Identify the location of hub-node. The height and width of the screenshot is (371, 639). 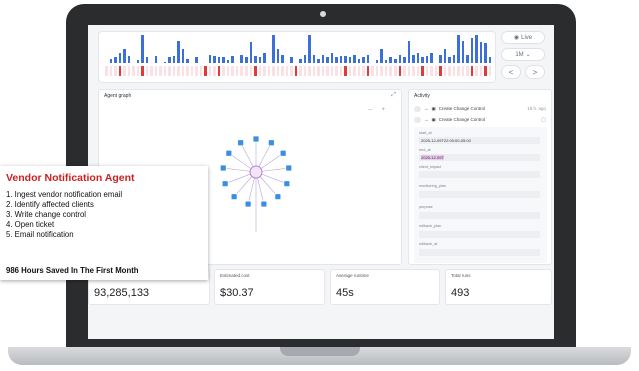
(256, 172).